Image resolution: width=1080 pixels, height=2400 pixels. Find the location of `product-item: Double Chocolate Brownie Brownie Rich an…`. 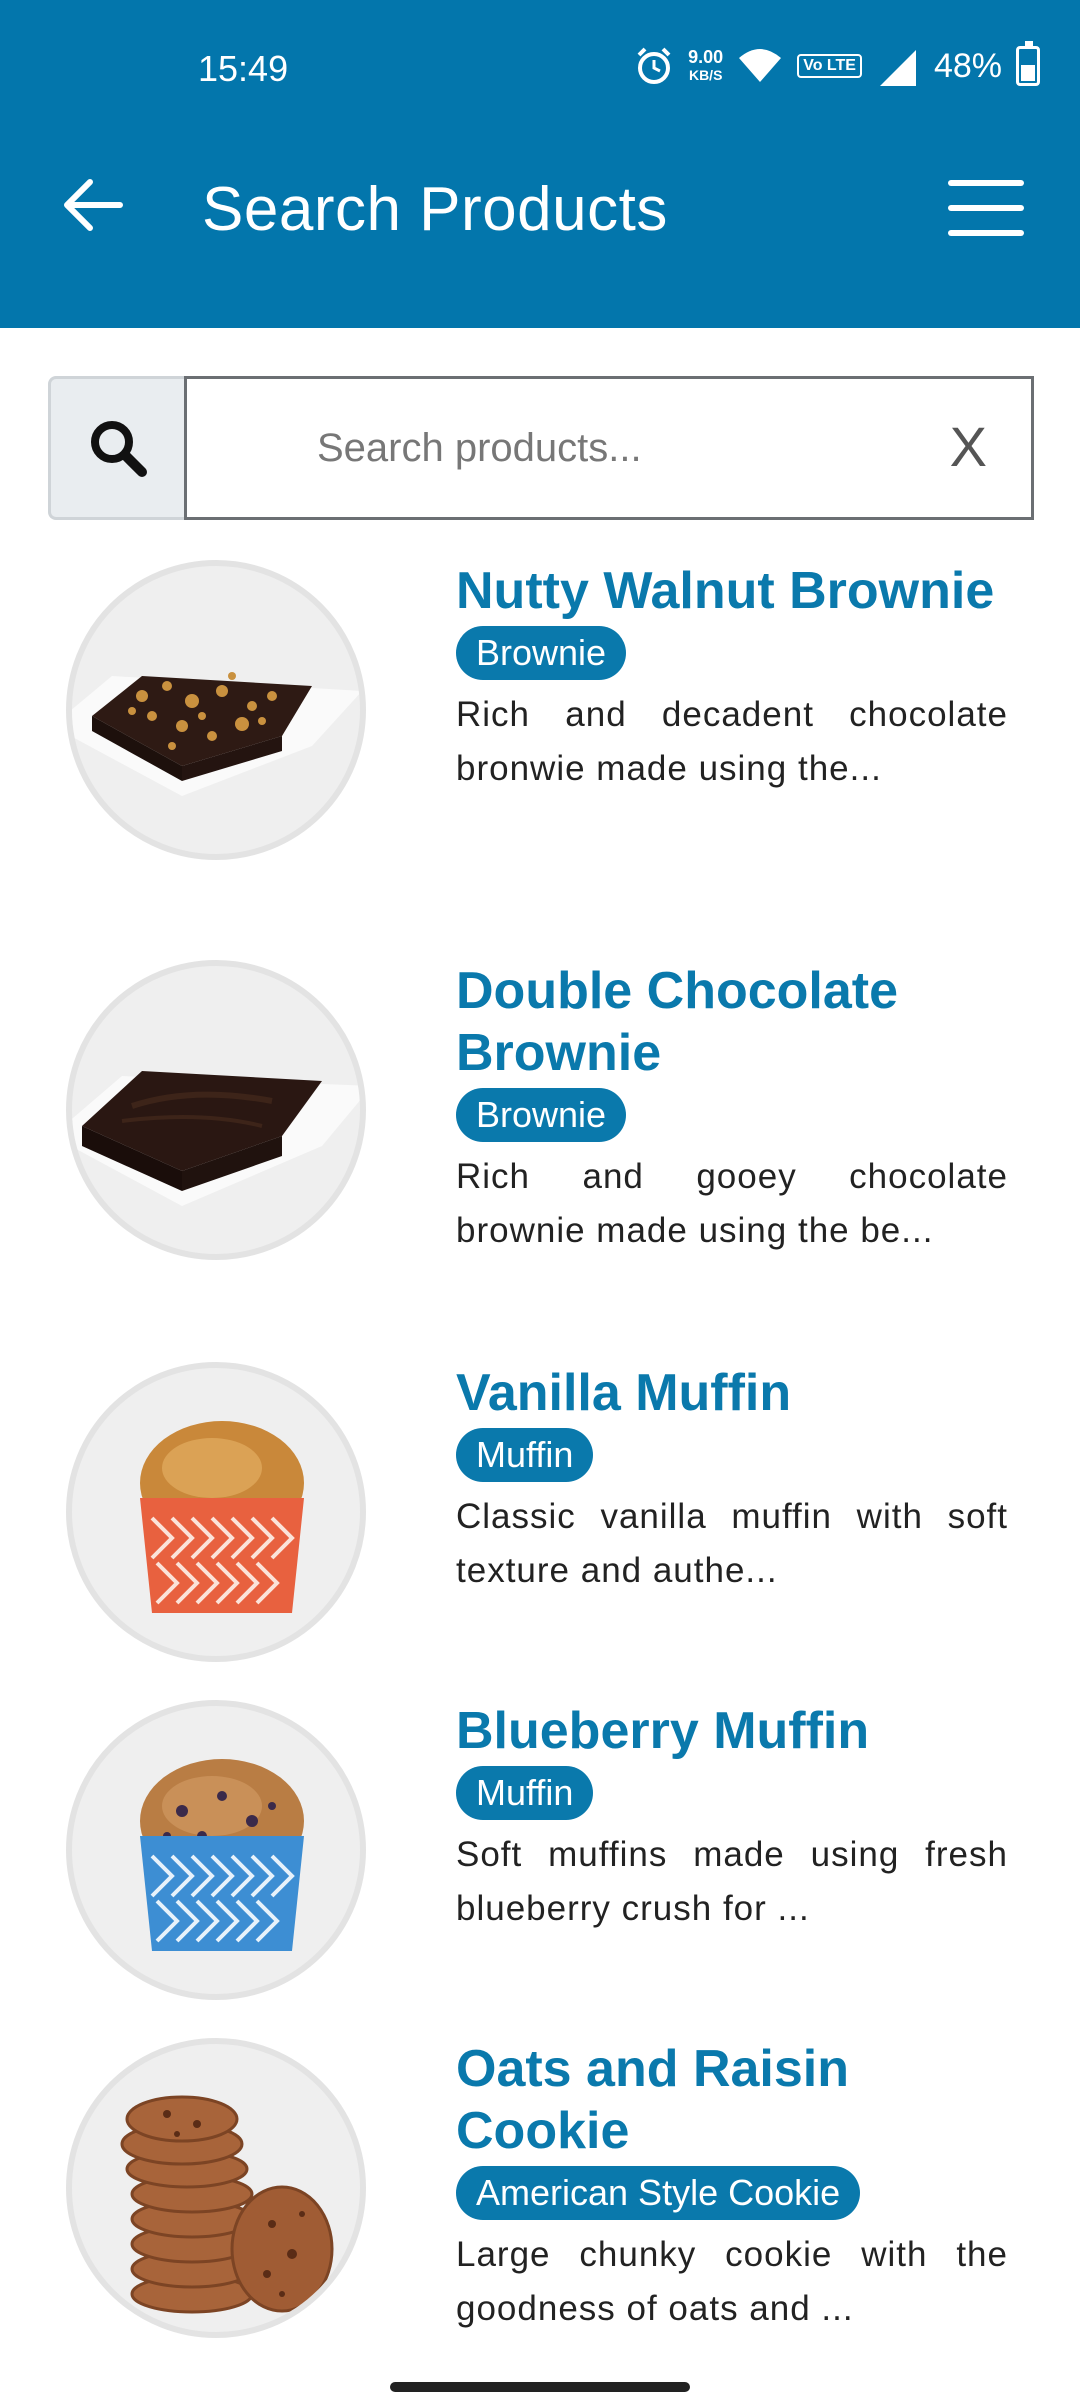

product-item: Double Chocolate Brownie Brownie Rich an… is located at coordinates (540, 1110).